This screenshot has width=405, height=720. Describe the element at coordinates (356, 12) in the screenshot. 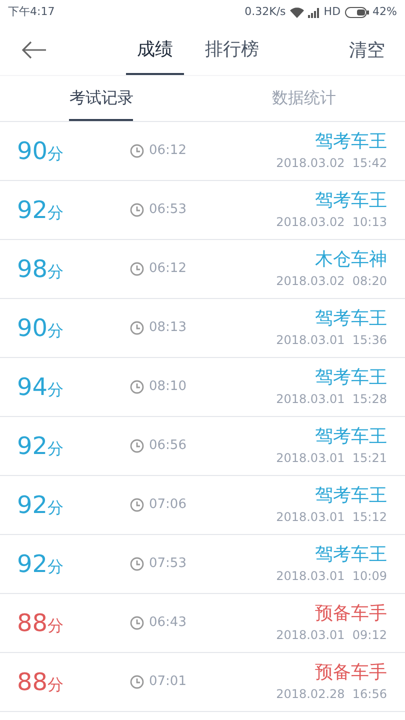

I see `battery-icon` at that location.